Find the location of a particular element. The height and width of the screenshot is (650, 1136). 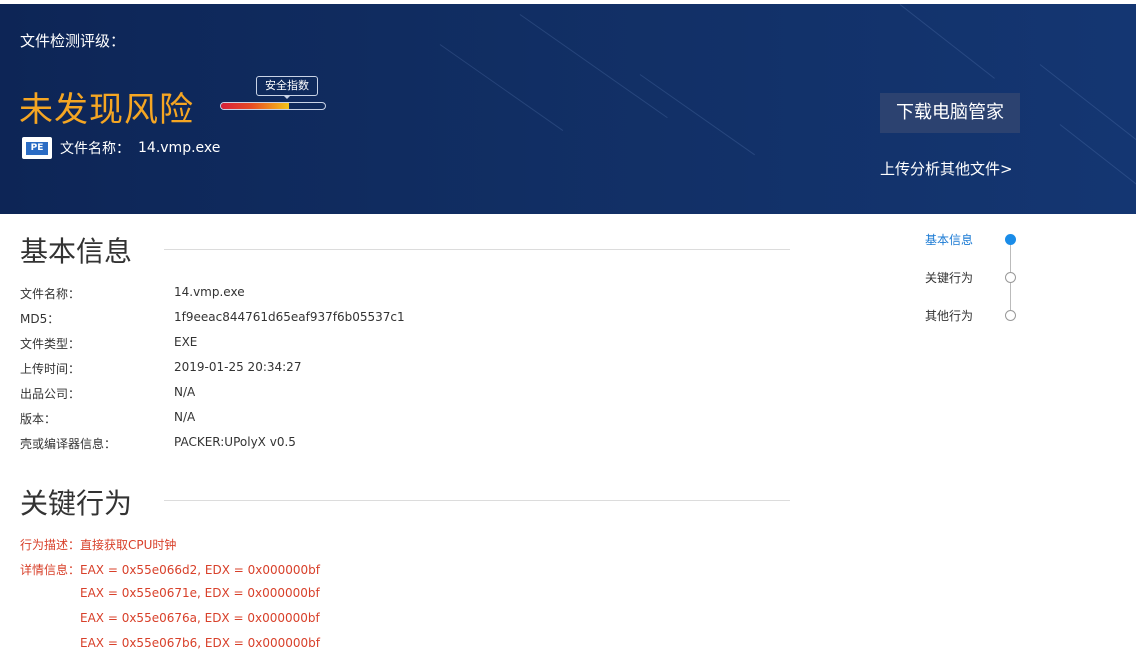

behavior-description: 行为描述：直接获取CPU时钟 is located at coordinates (98, 544).